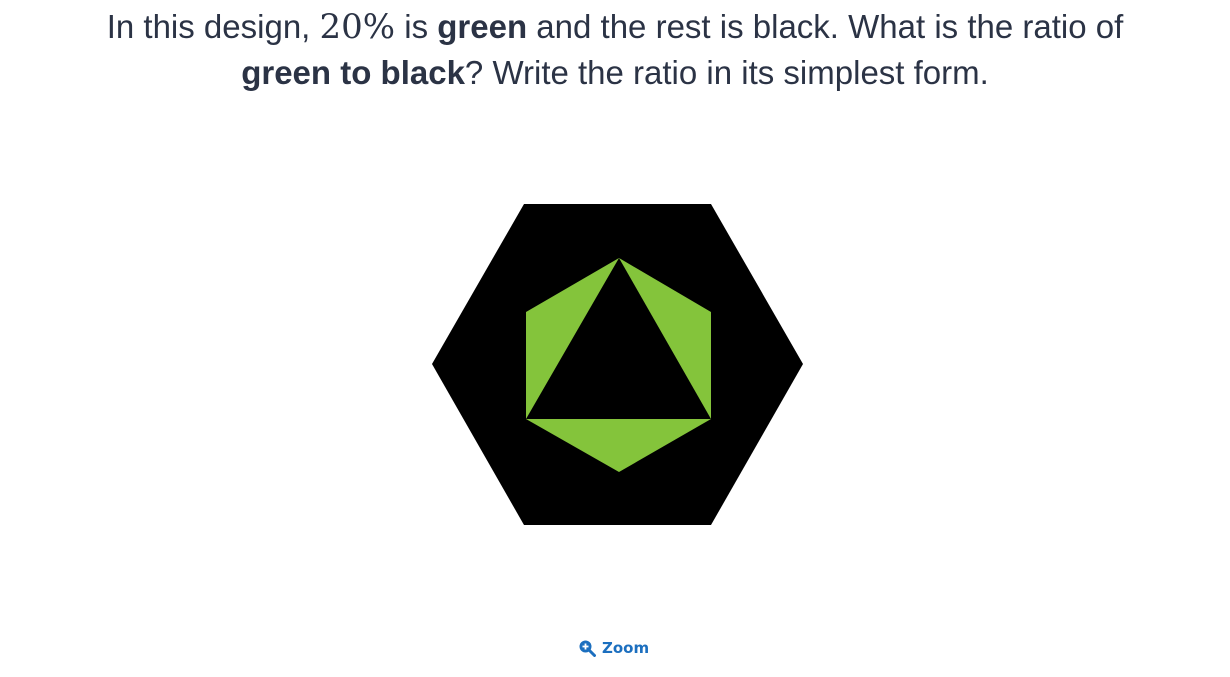 The image size is (1230, 677). What do you see at coordinates (626, 648) in the screenshot?
I see `zoom-label: Zoom` at bounding box center [626, 648].